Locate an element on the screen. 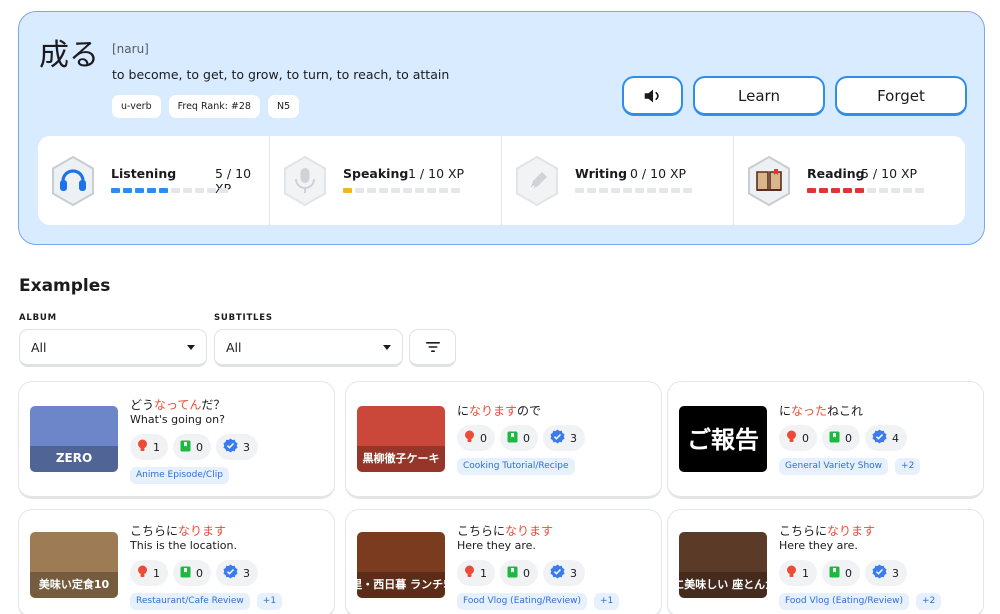  video-thumbnail: 暮里・西日暮 ランチ5選 is located at coordinates (401, 565).